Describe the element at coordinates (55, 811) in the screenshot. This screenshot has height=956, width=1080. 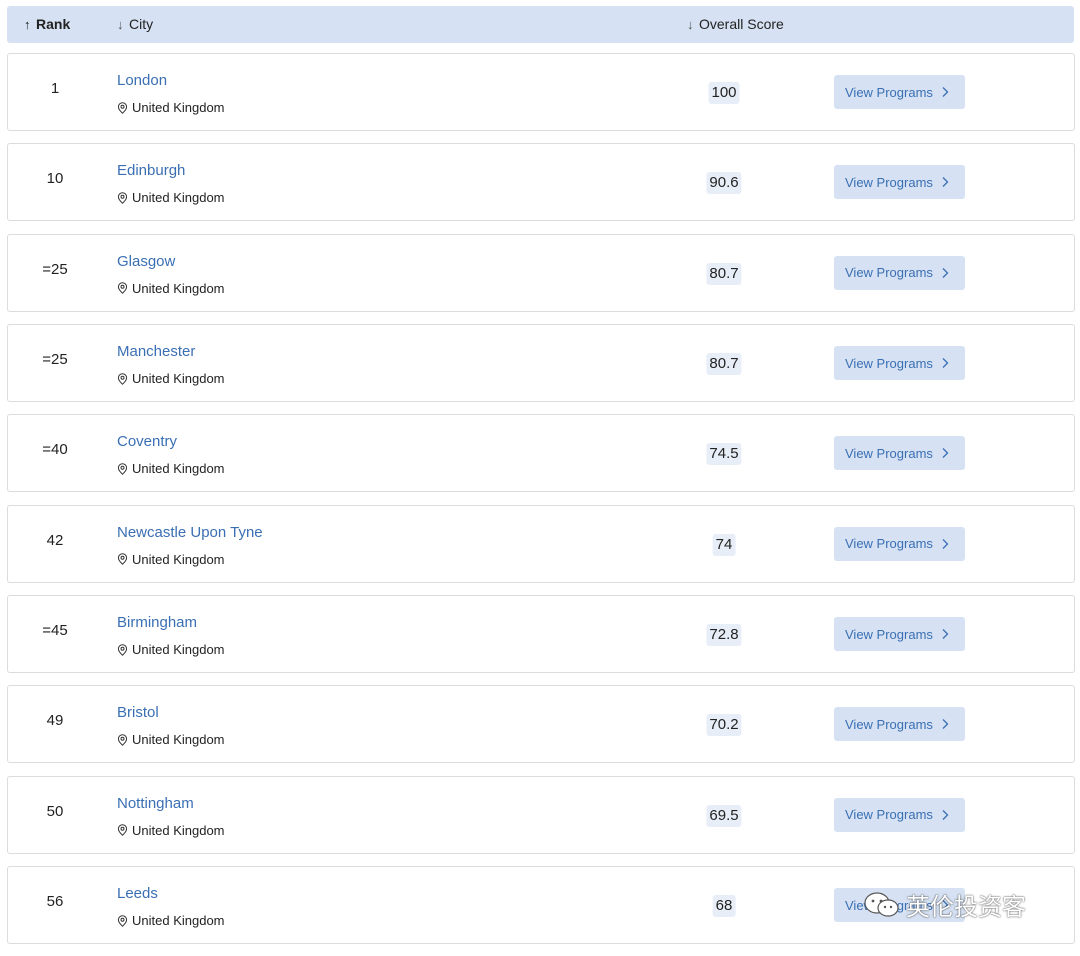
I see `rank-value: 50` at that location.